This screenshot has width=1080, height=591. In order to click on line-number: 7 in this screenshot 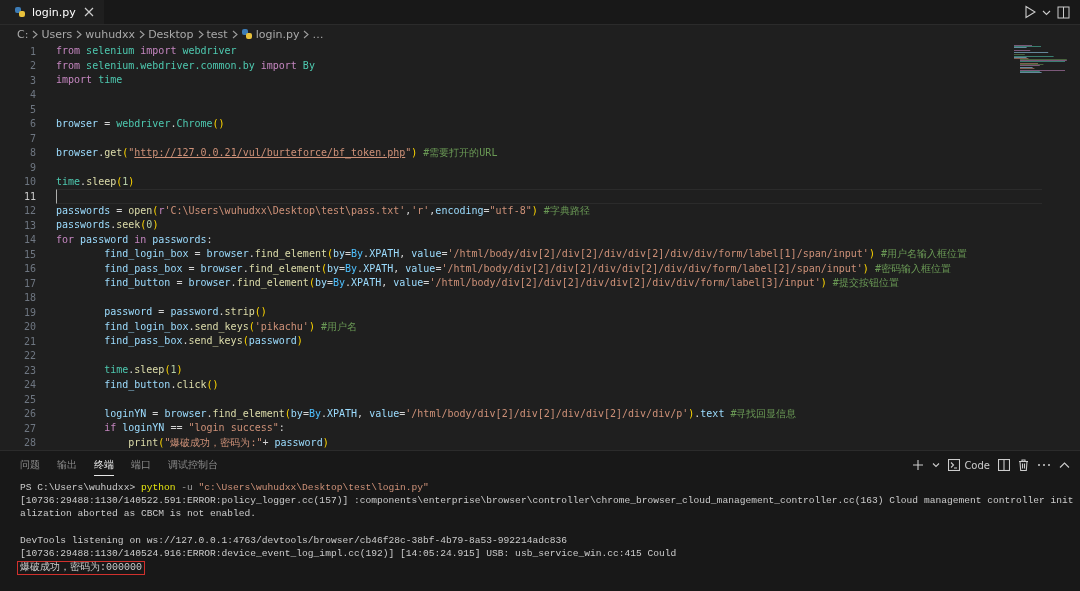, I will do `click(32, 138)`.